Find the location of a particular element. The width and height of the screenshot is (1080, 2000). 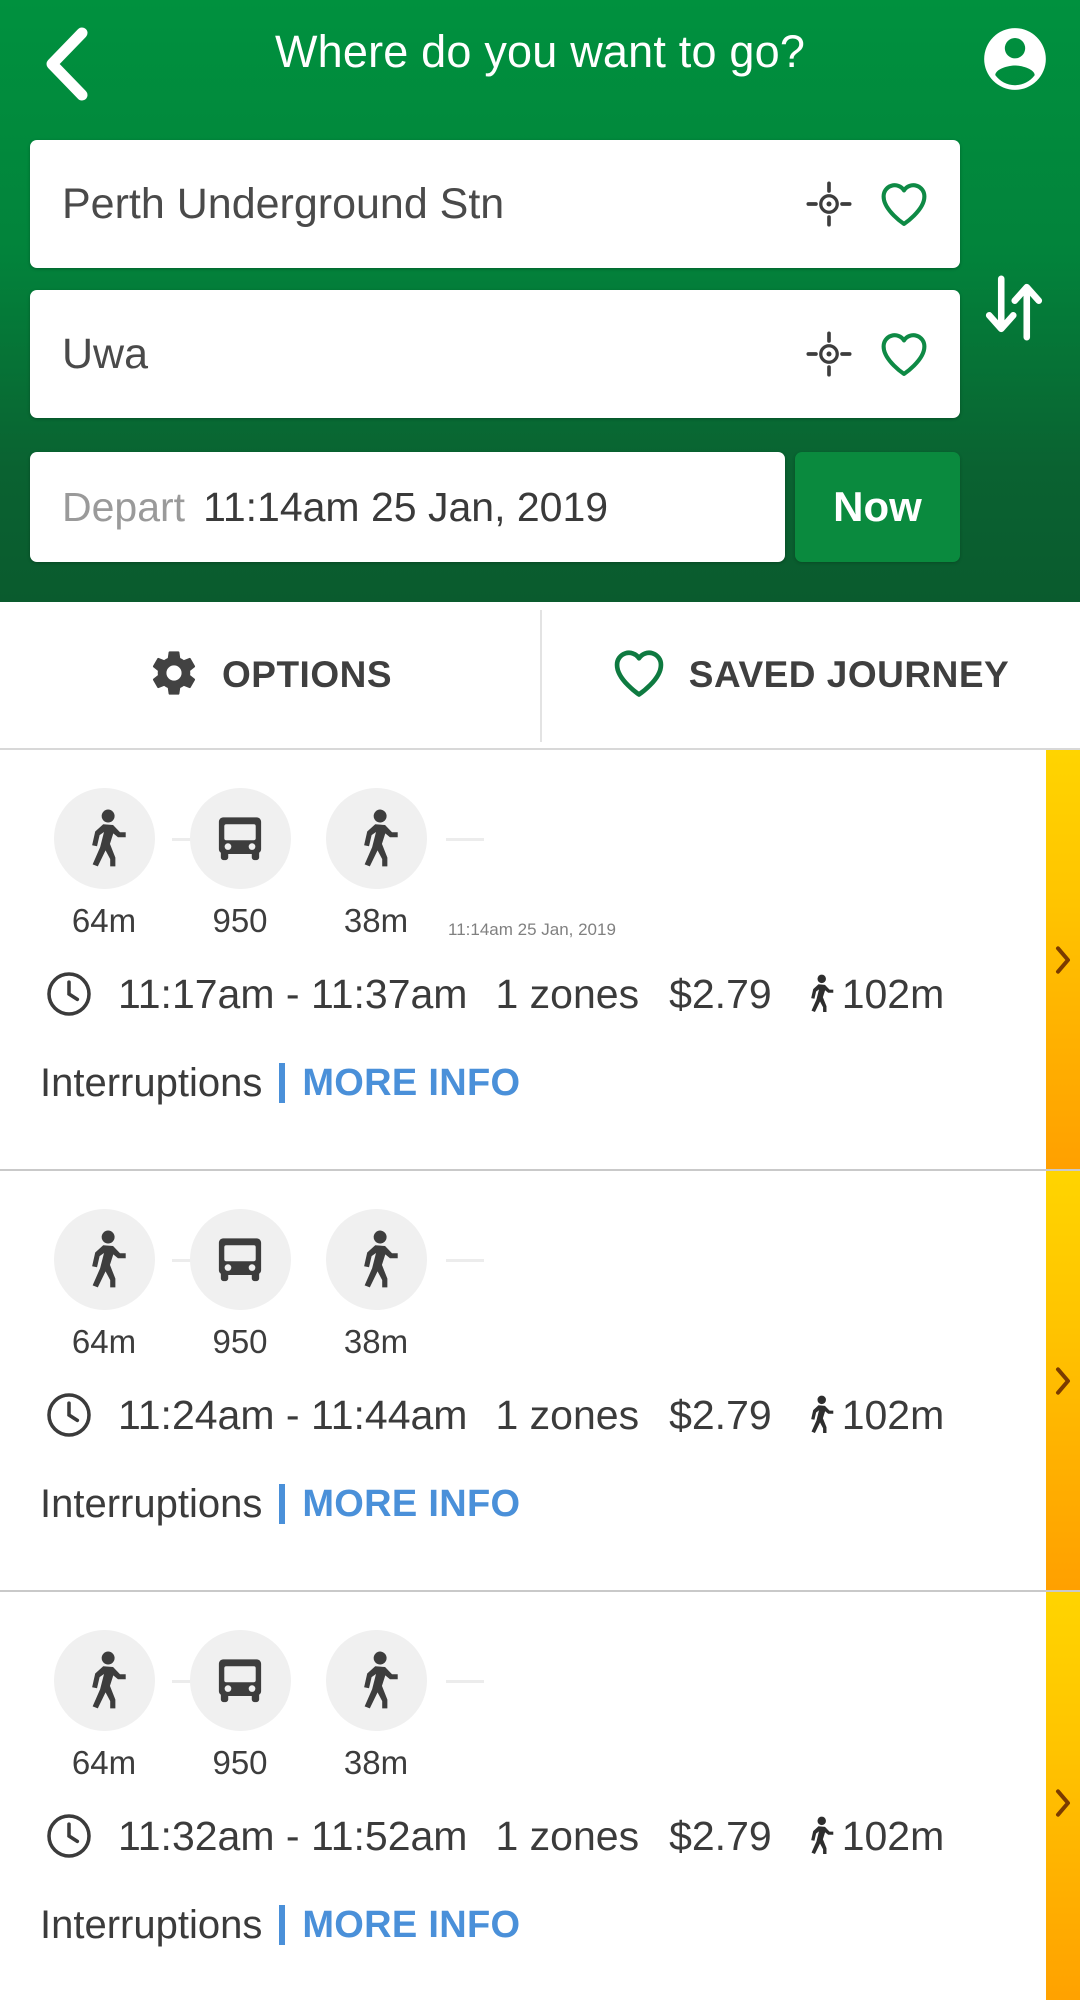

journey-time-range: 11:17am - 11:37am is located at coordinates (293, 993).